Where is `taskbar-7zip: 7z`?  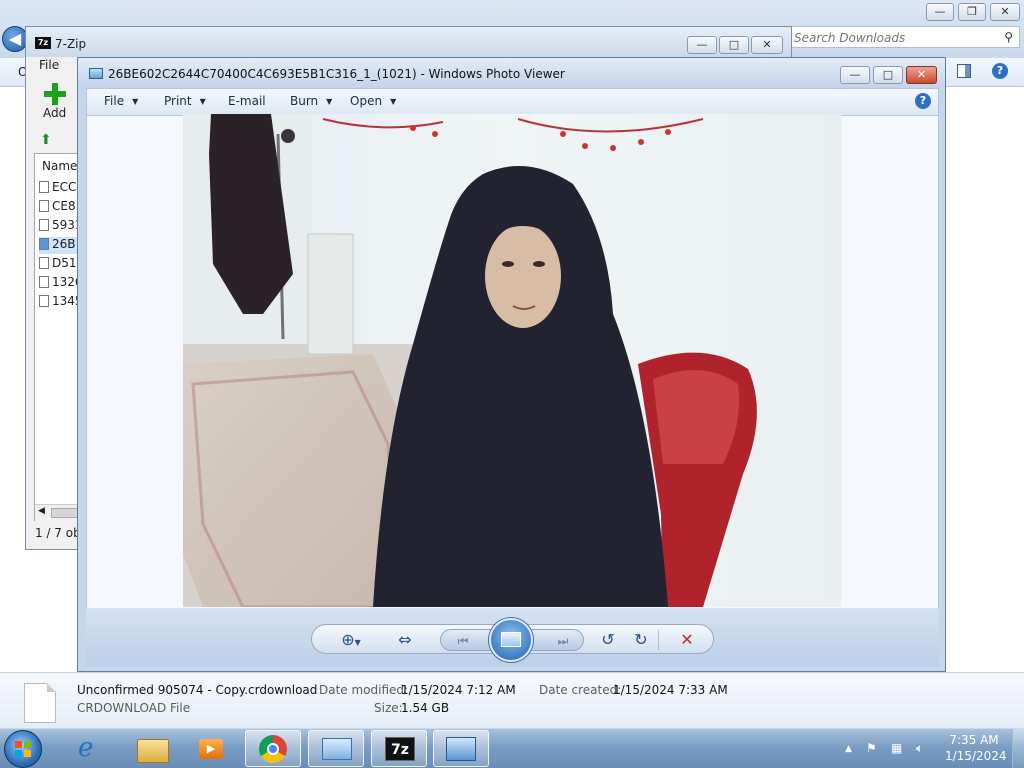 taskbar-7zip: 7z is located at coordinates (399, 748).